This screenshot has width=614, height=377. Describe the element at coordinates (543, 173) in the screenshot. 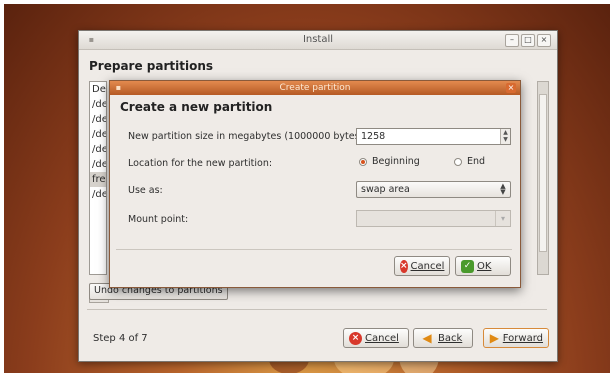

I see `scrollbar-thumb` at that location.